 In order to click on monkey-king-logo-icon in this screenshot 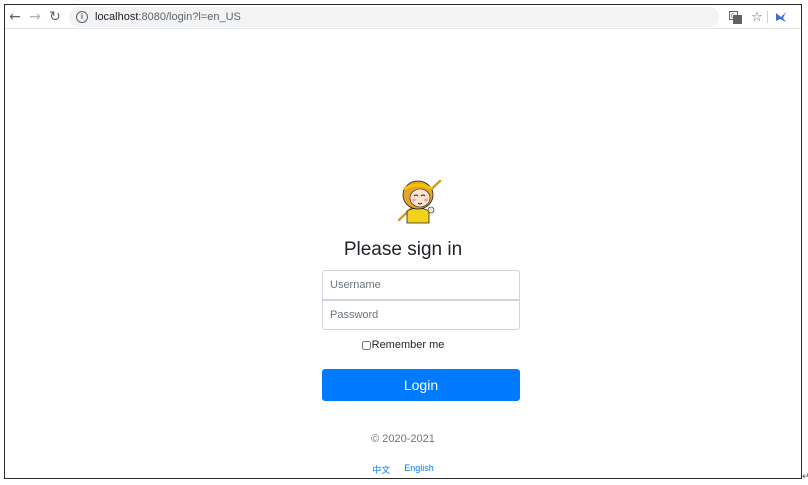, I will do `click(418, 202)`.